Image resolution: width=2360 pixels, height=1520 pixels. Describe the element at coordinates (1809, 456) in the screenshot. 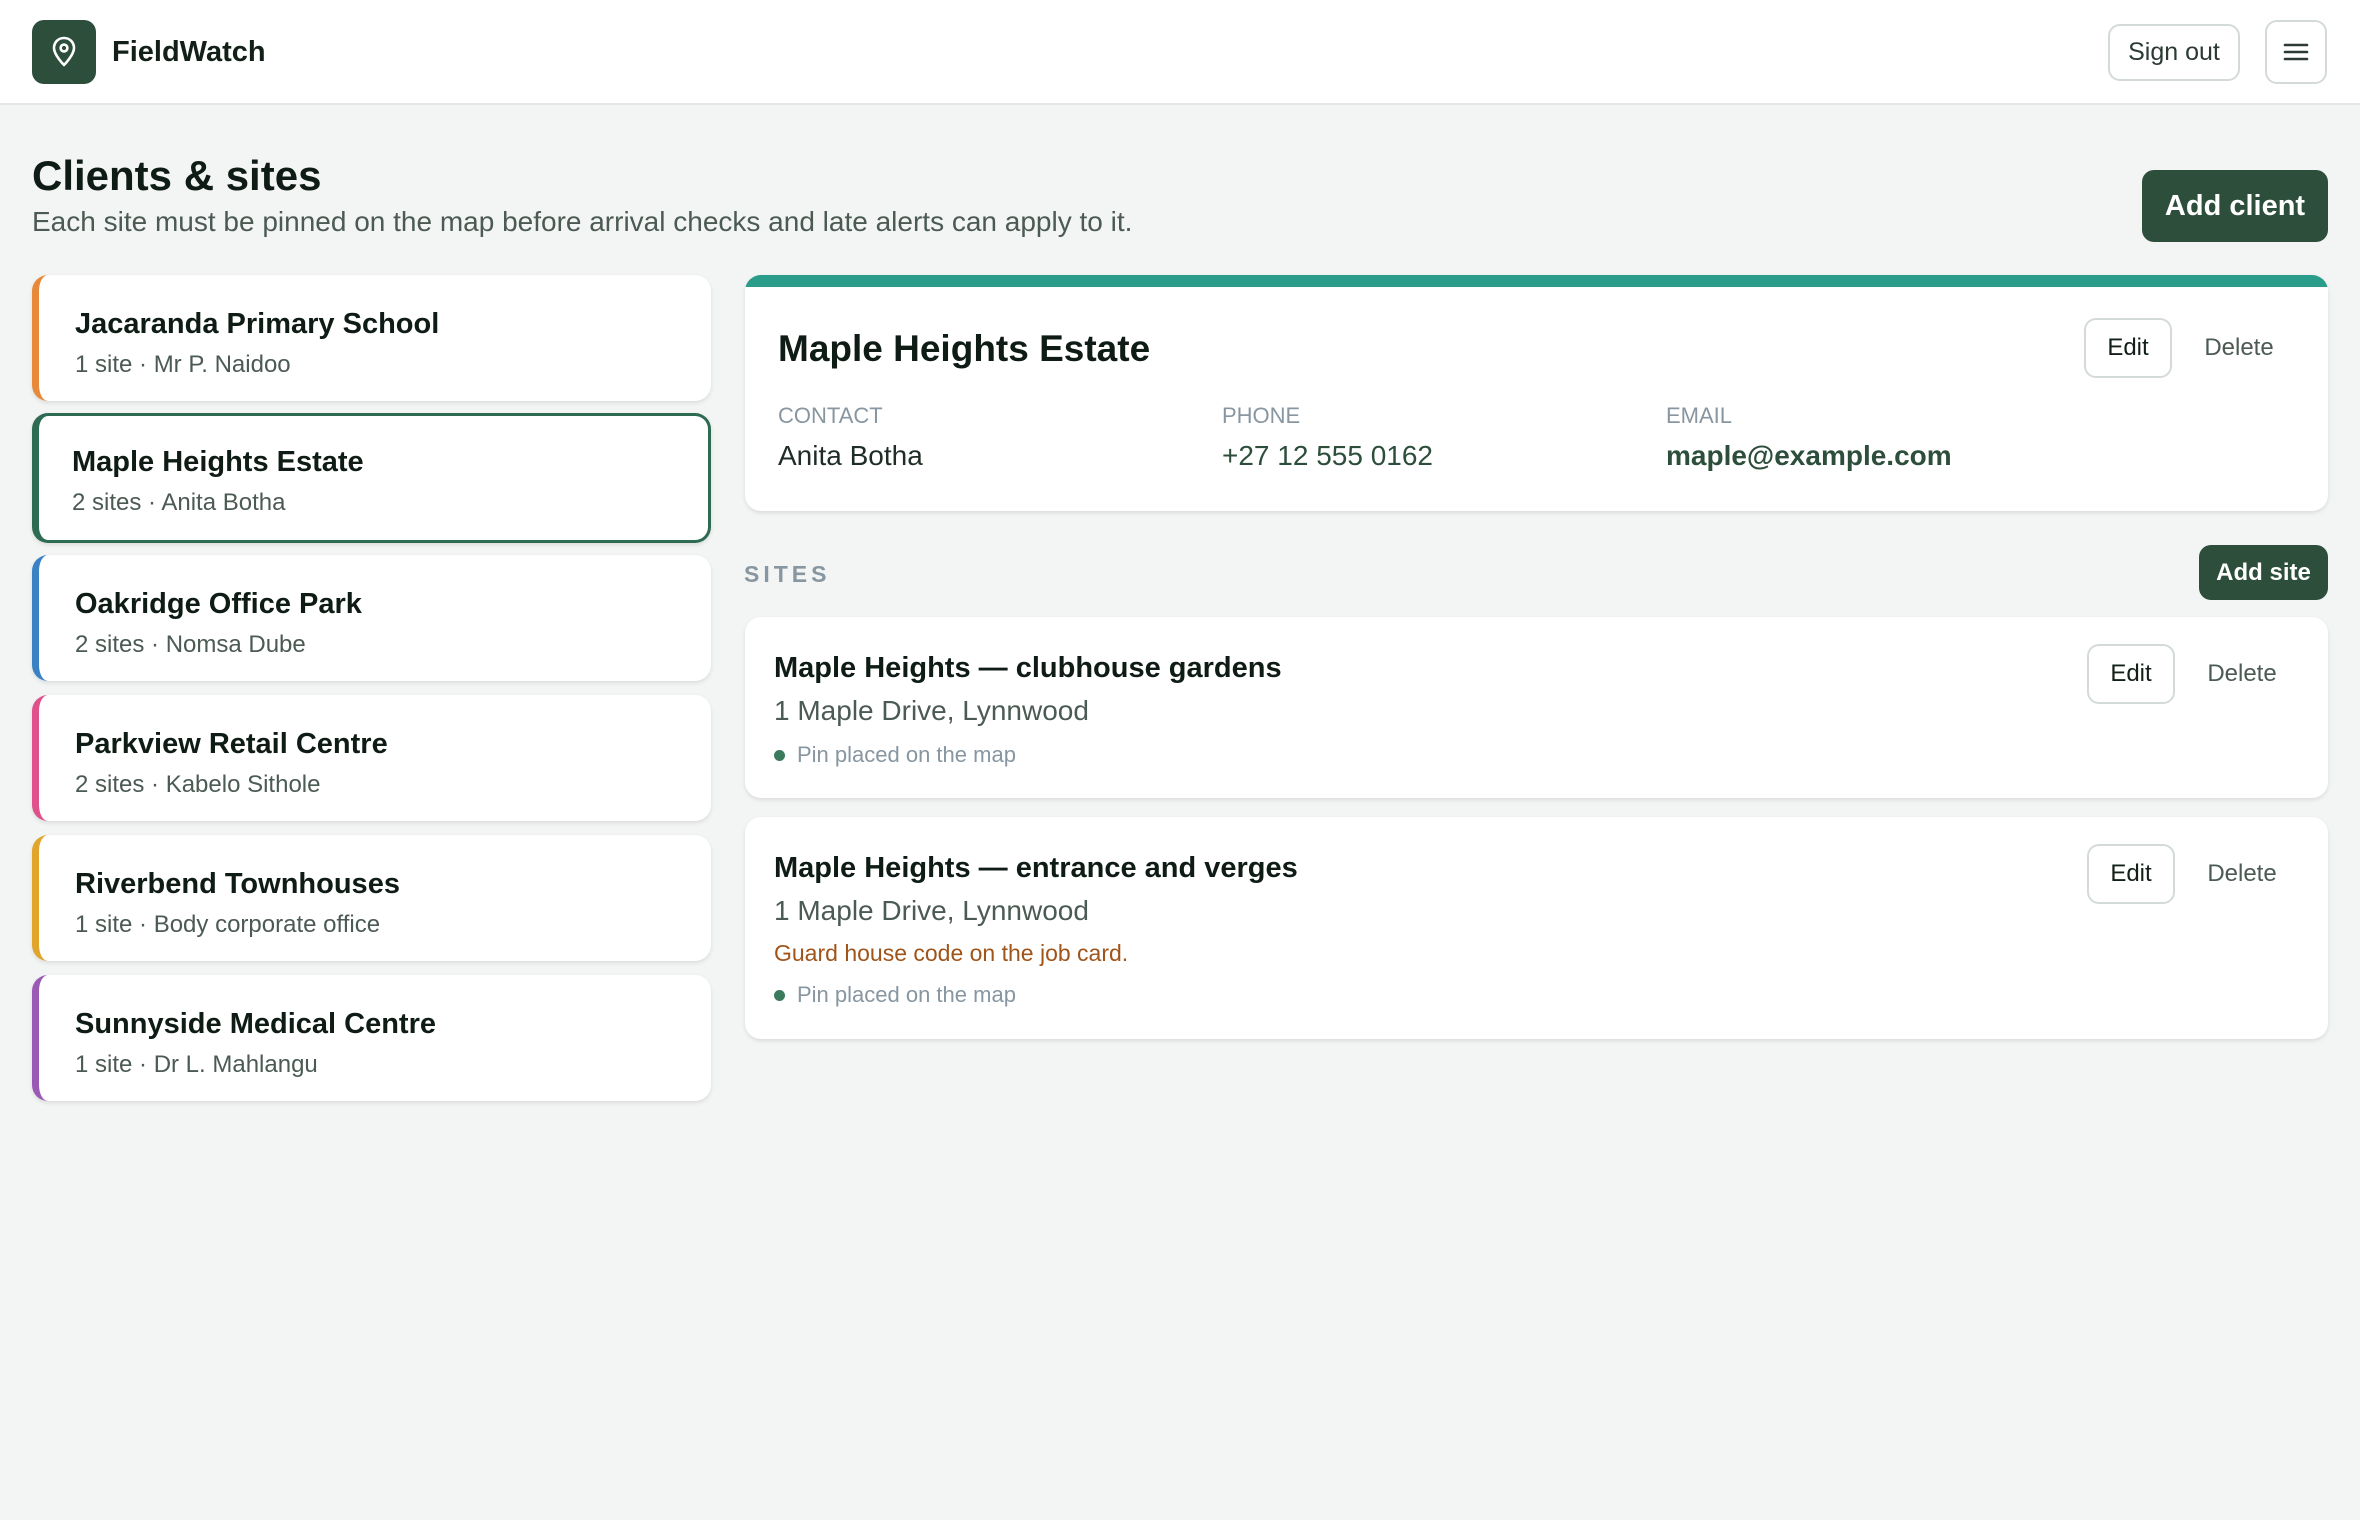

I see `email-link: maple@example.com` at that location.